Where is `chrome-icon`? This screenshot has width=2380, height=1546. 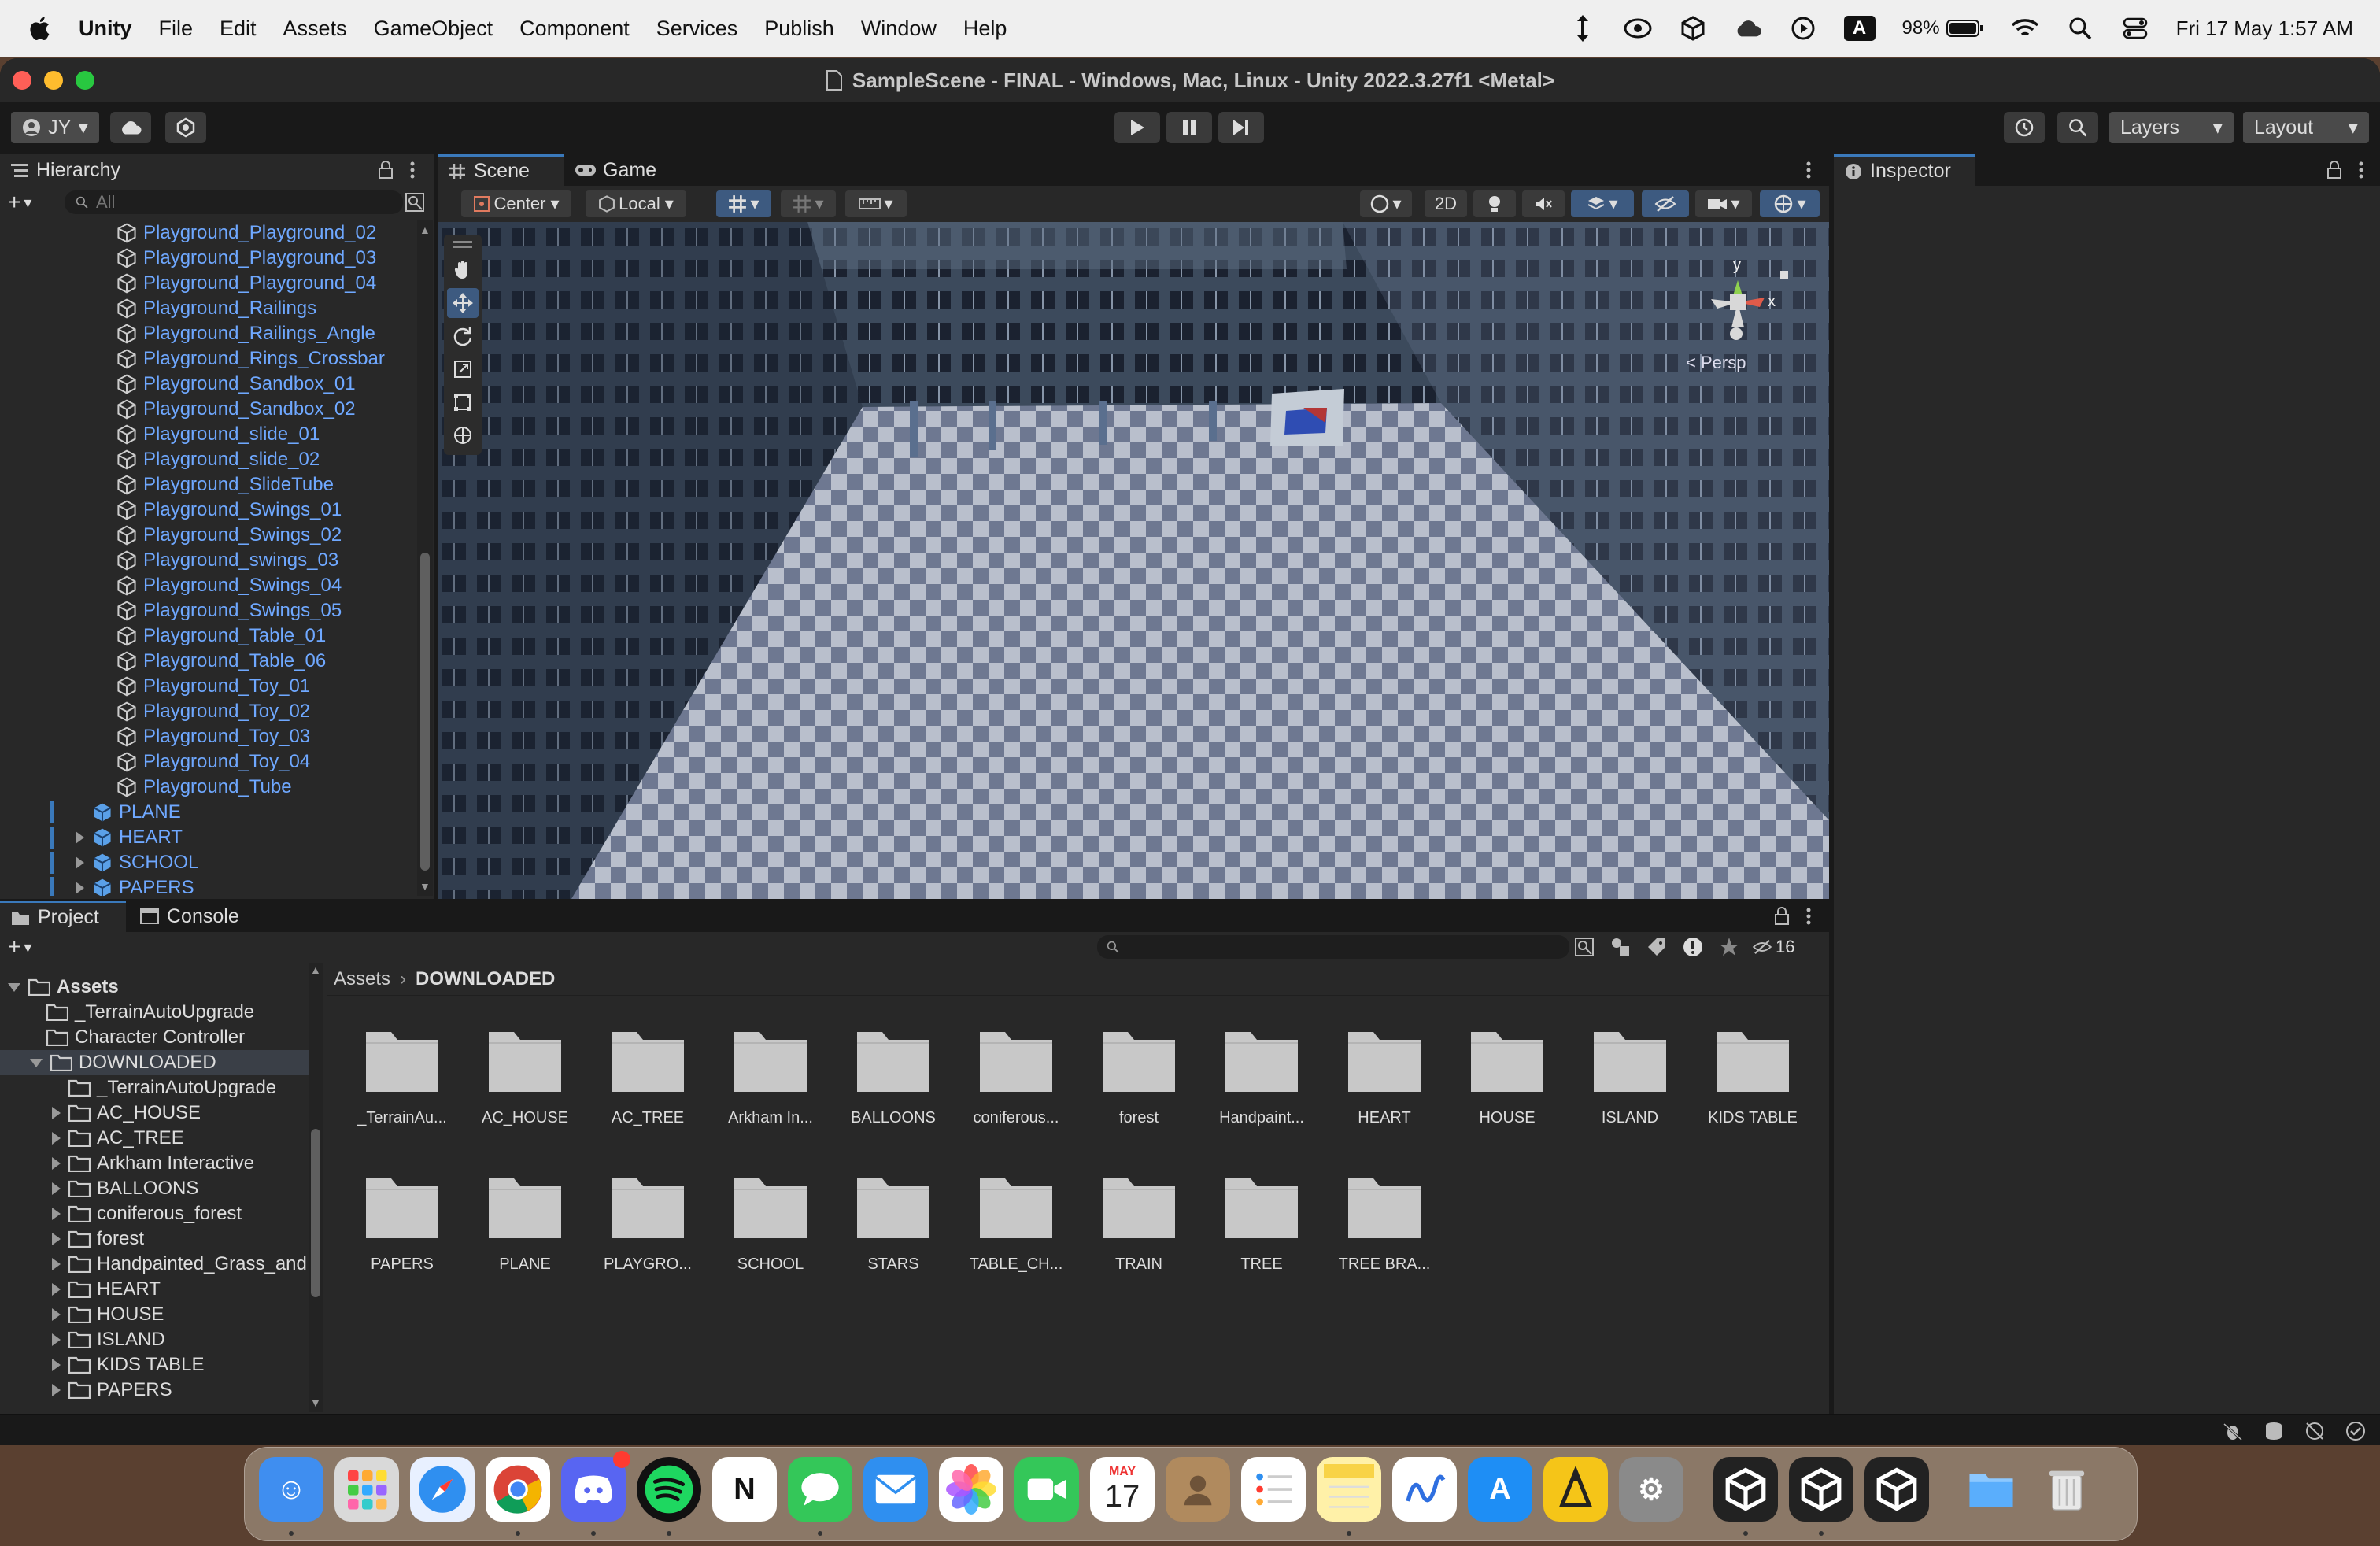
chrome-icon is located at coordinates (518, 1489).